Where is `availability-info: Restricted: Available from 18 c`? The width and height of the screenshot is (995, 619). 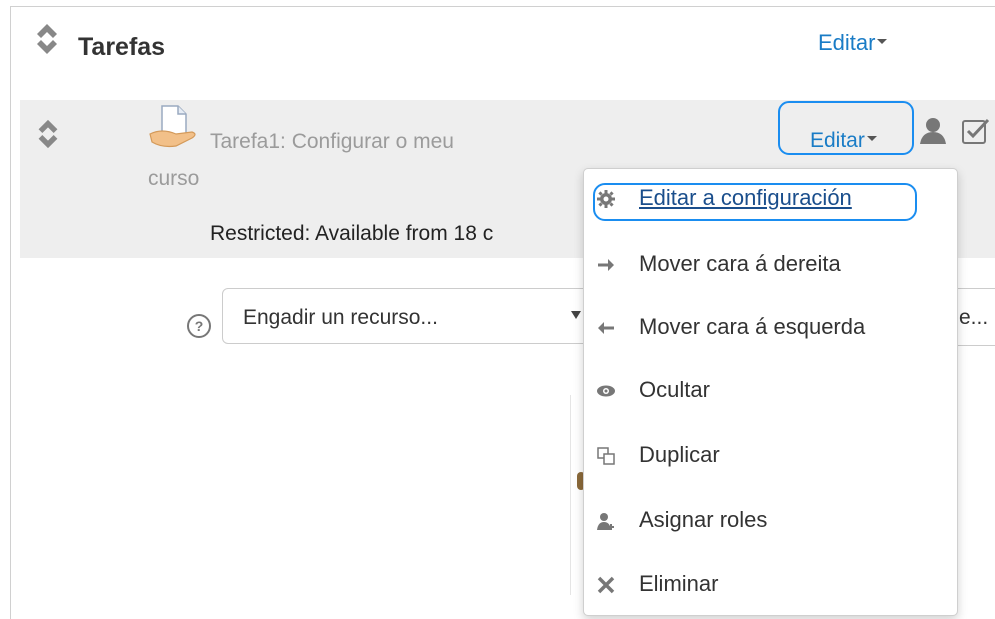 availability-info: Restricted: Available from 18 c is located at coordinates (352, 233).